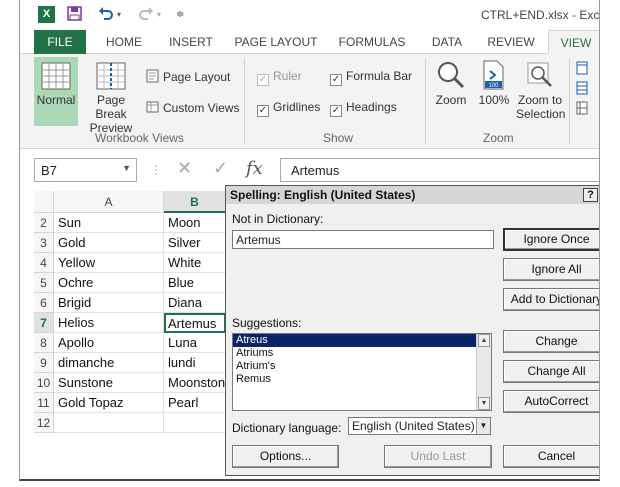 The image size is (620, 487). What do you see at coordinates (44, 423) in the screenshot?
I see `row-header: 12` at bounding box center [44, 423].